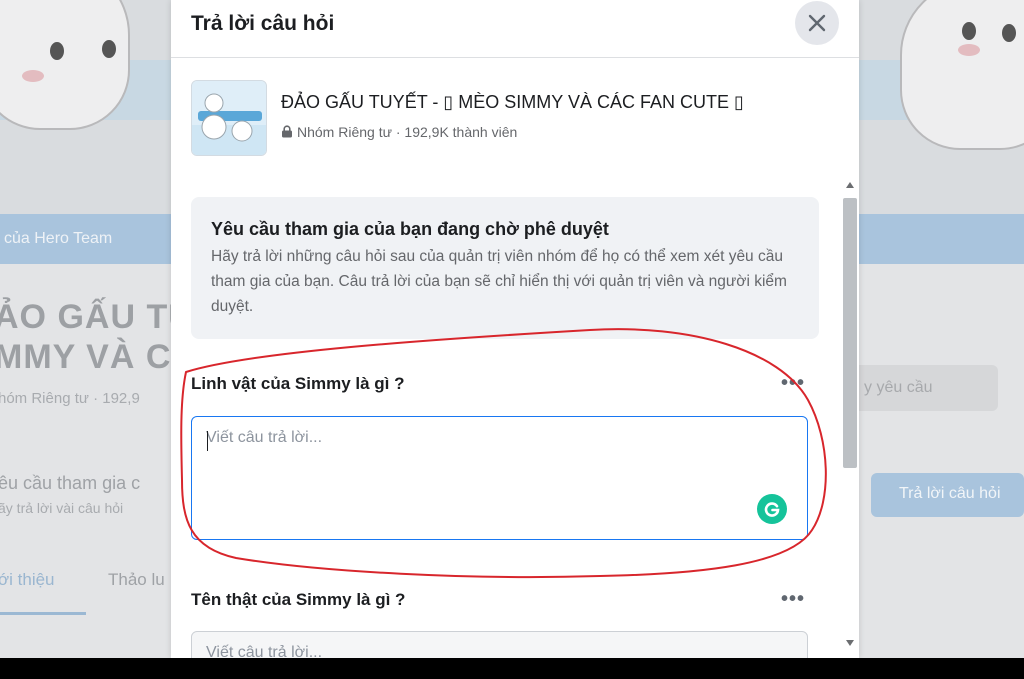  What do you see at coordinates (65, 65) in the screenshot?
I see `bear-illustration-left` at bounding box center [65, 65].